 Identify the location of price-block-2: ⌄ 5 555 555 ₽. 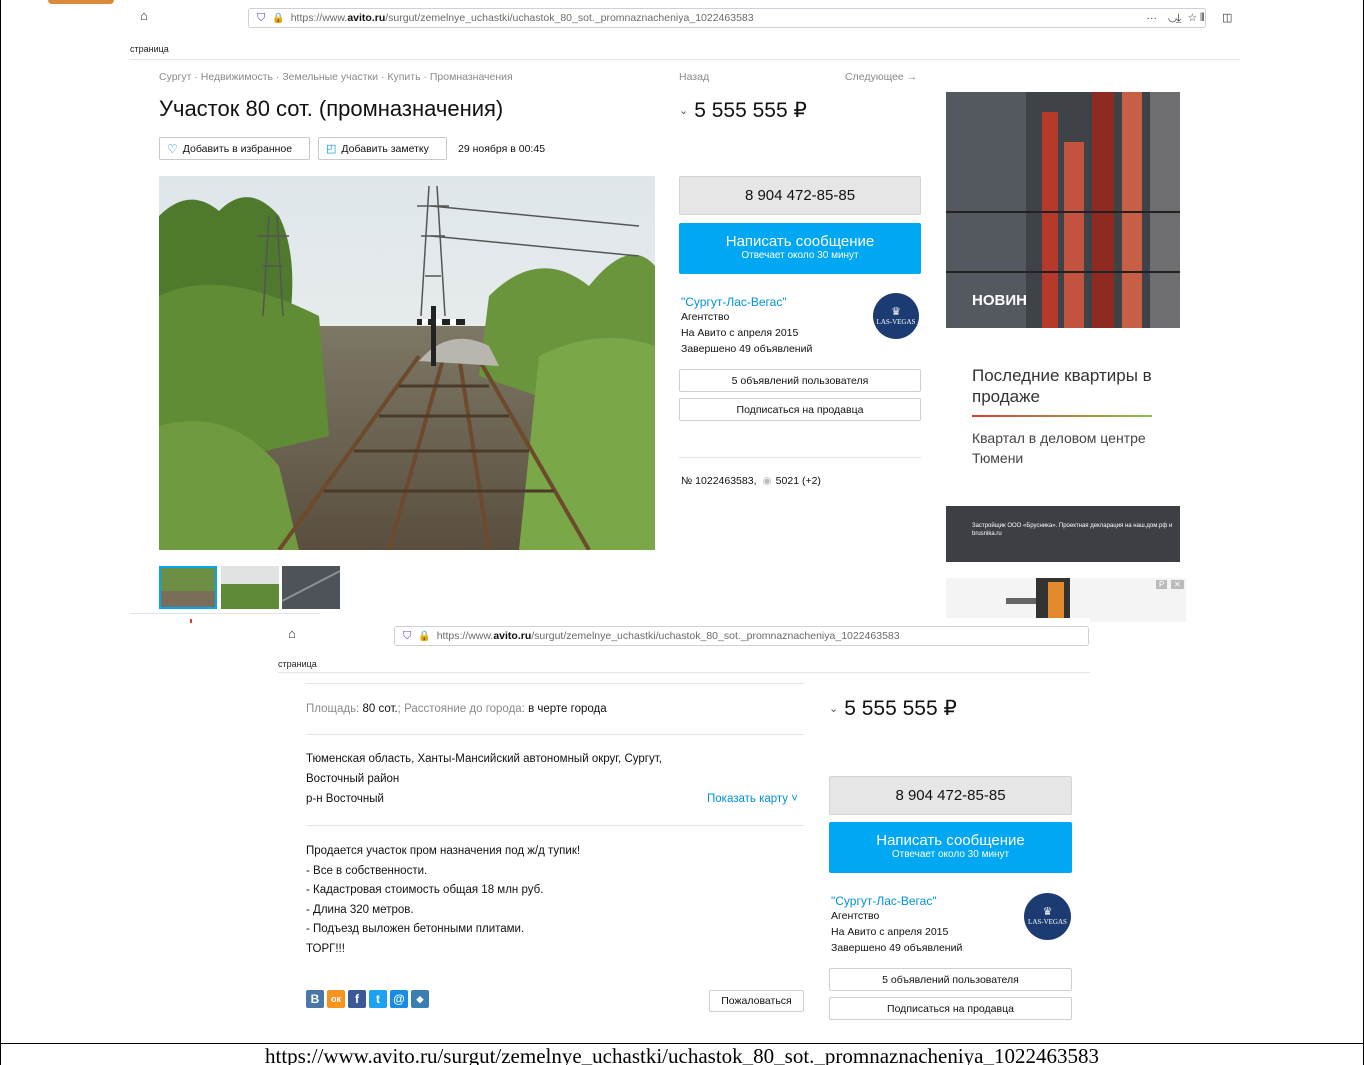
(893, 708).